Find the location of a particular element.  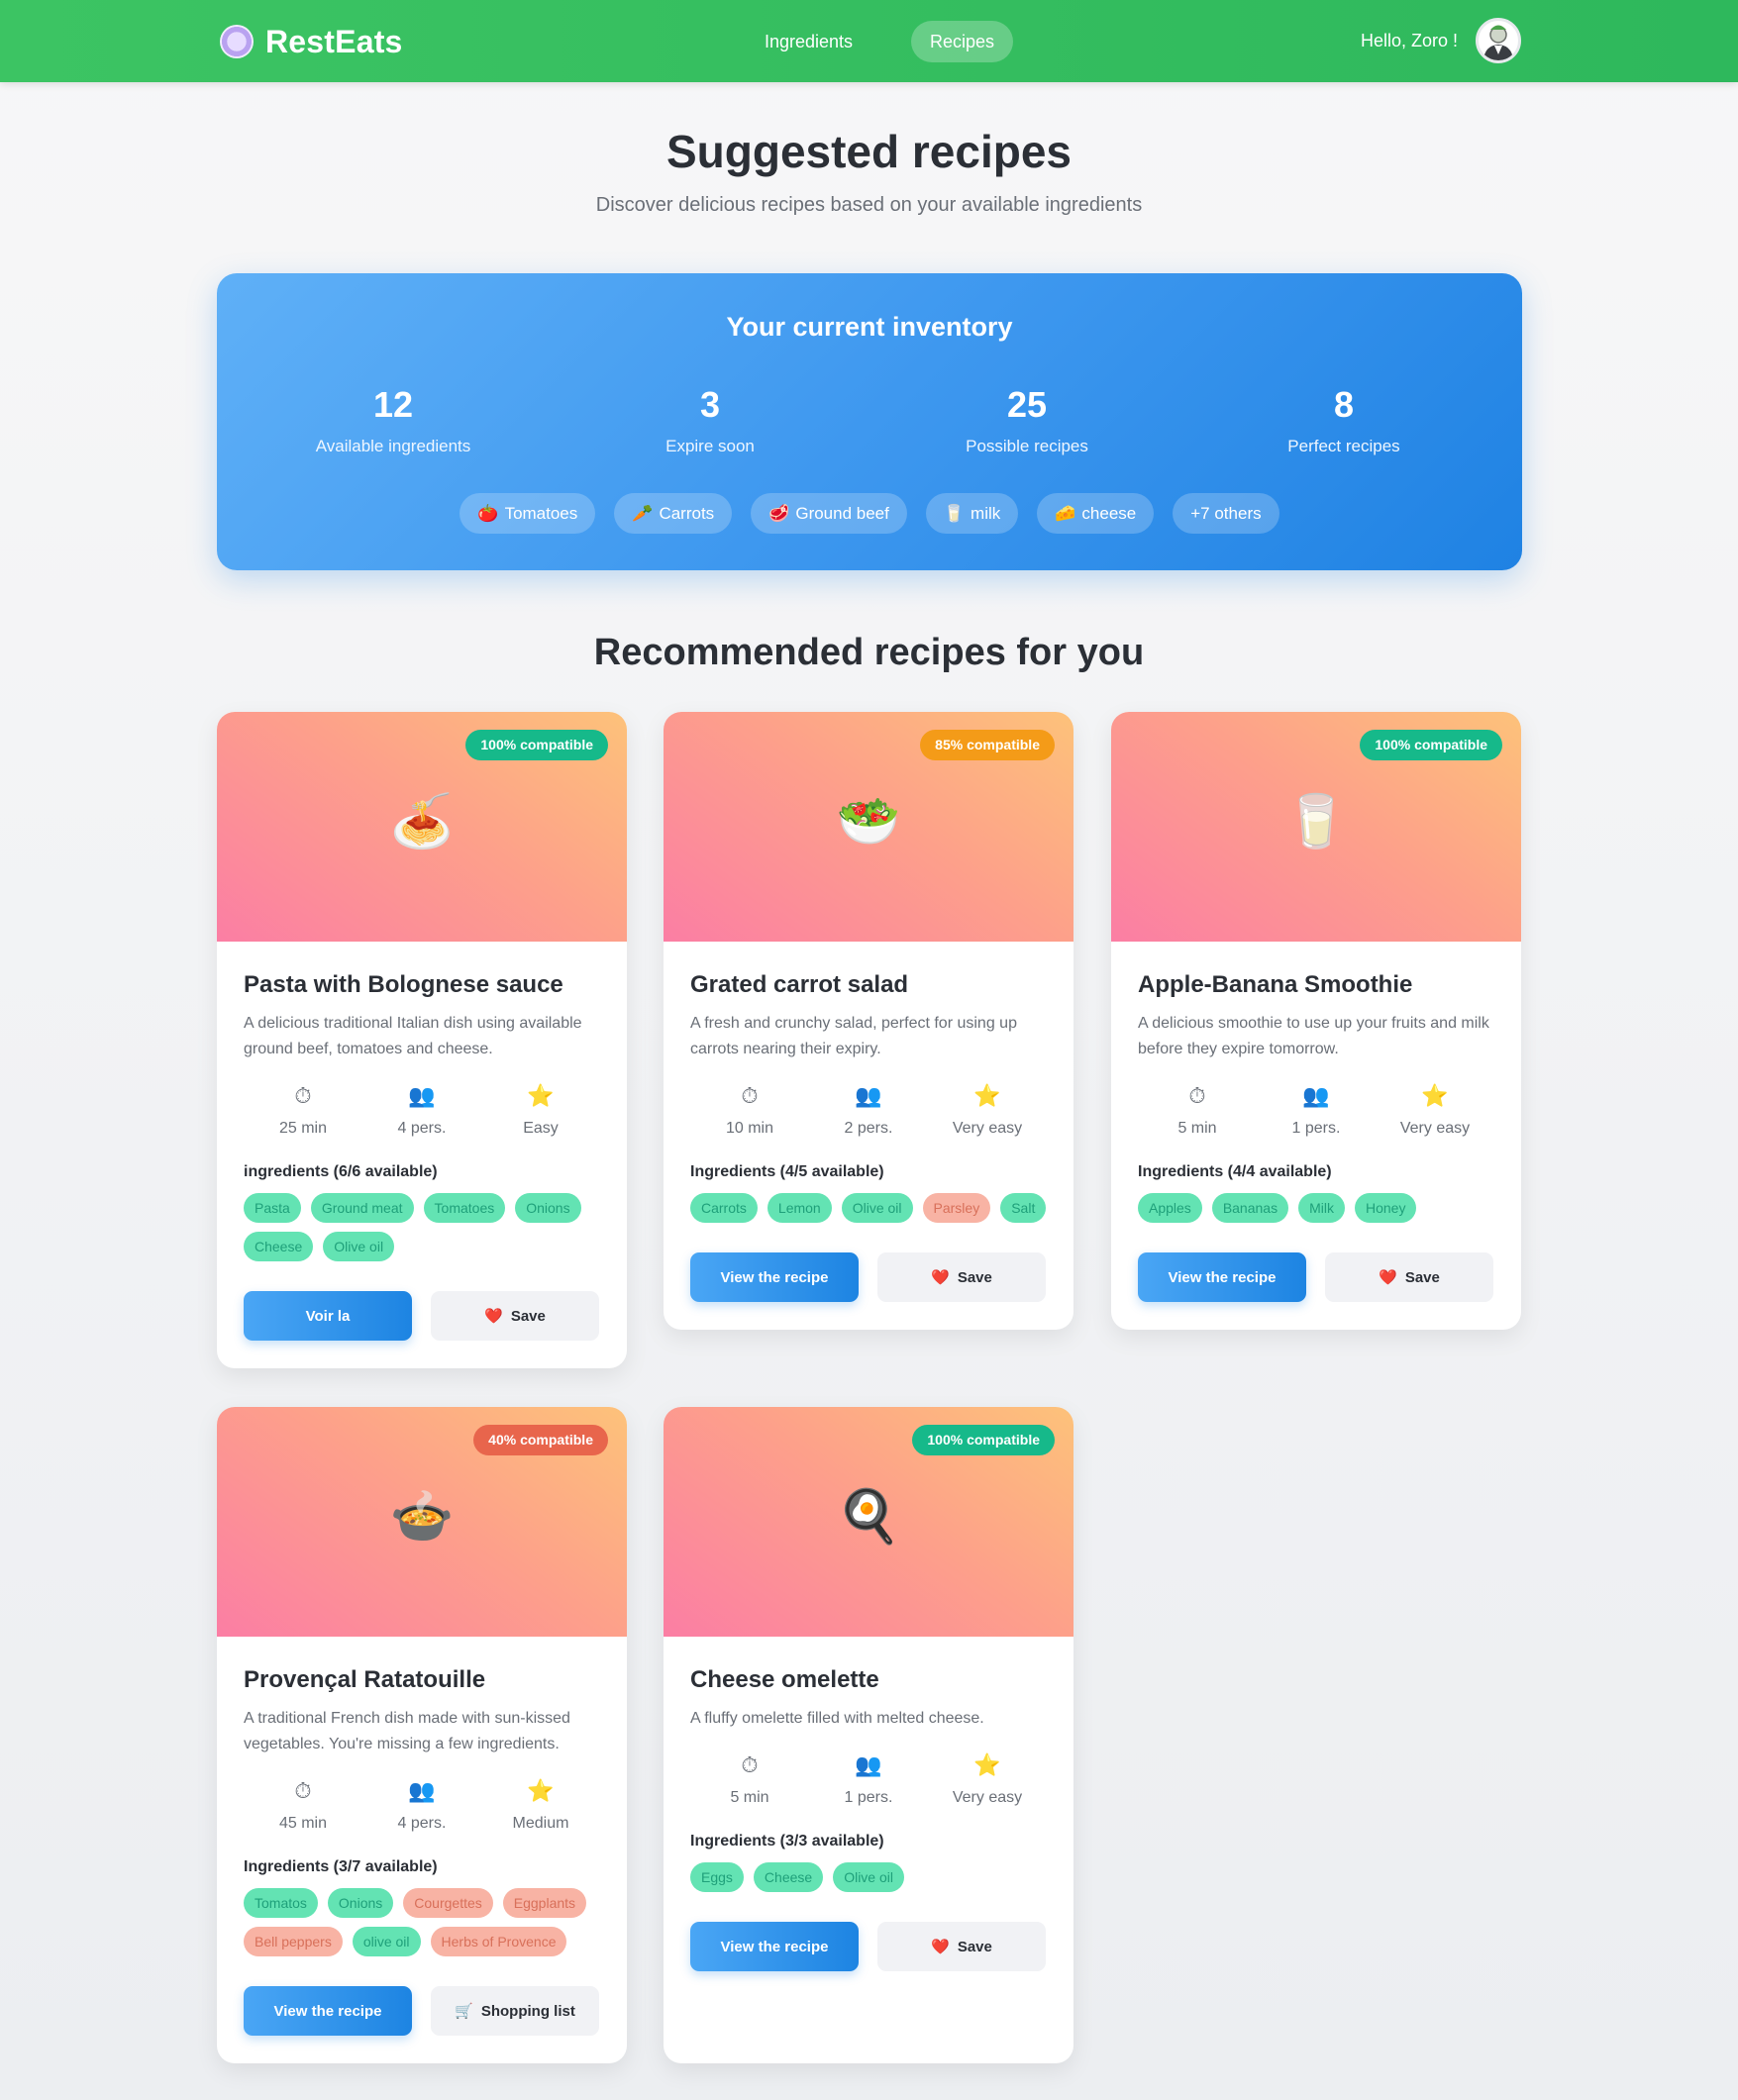

chip-label: cheese is located at coordinates (1109, 513).